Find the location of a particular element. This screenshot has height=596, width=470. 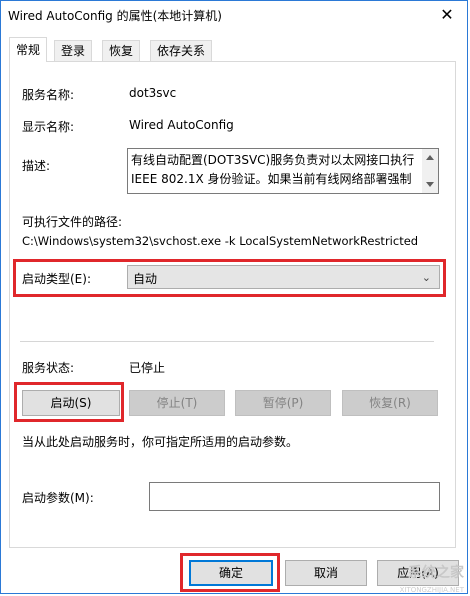

tab-label: 常规 is located at coordinates (28, 50).